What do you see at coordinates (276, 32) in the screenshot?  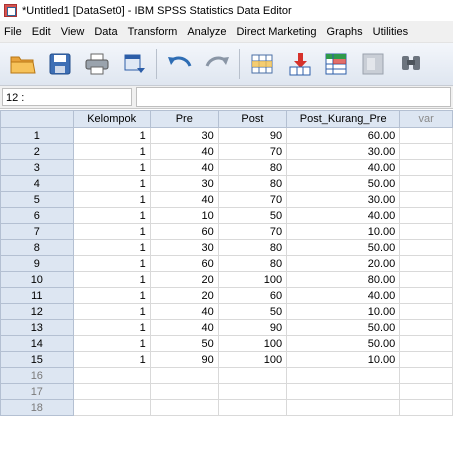 I see `menu-direct-marketing: Direct Marketing` at bounding box center [276, 32].